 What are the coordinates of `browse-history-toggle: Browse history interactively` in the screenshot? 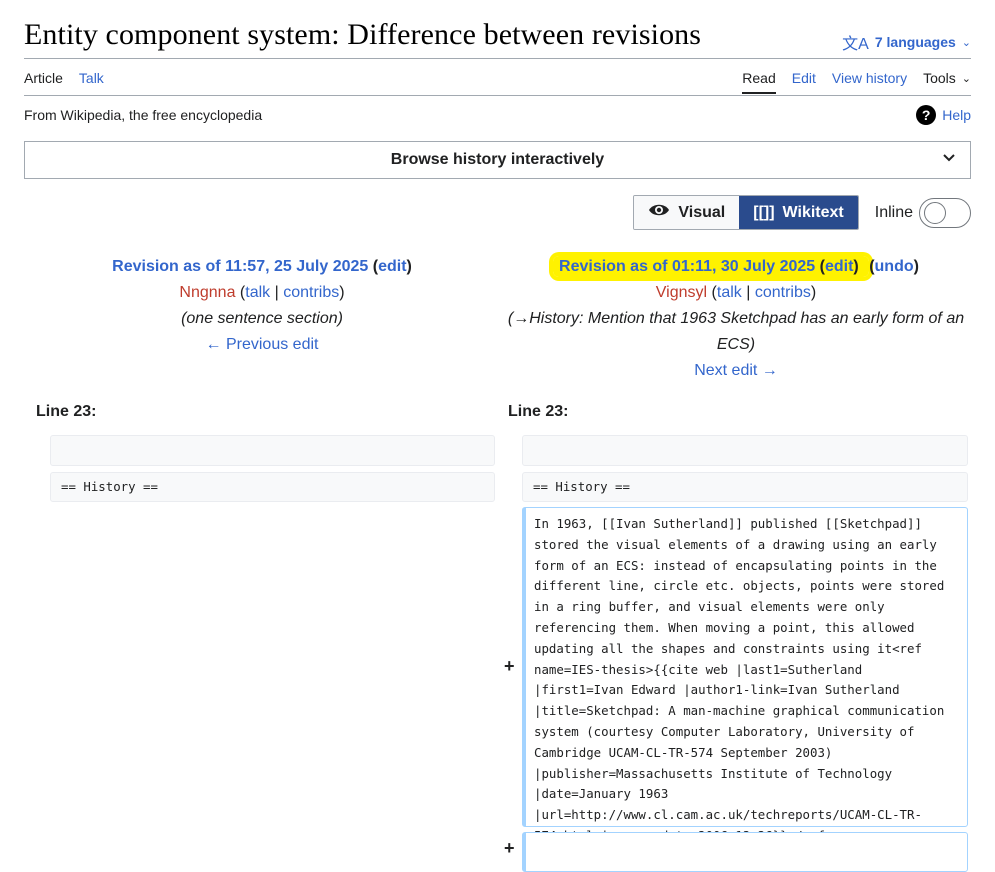 It's located at (497, 160).